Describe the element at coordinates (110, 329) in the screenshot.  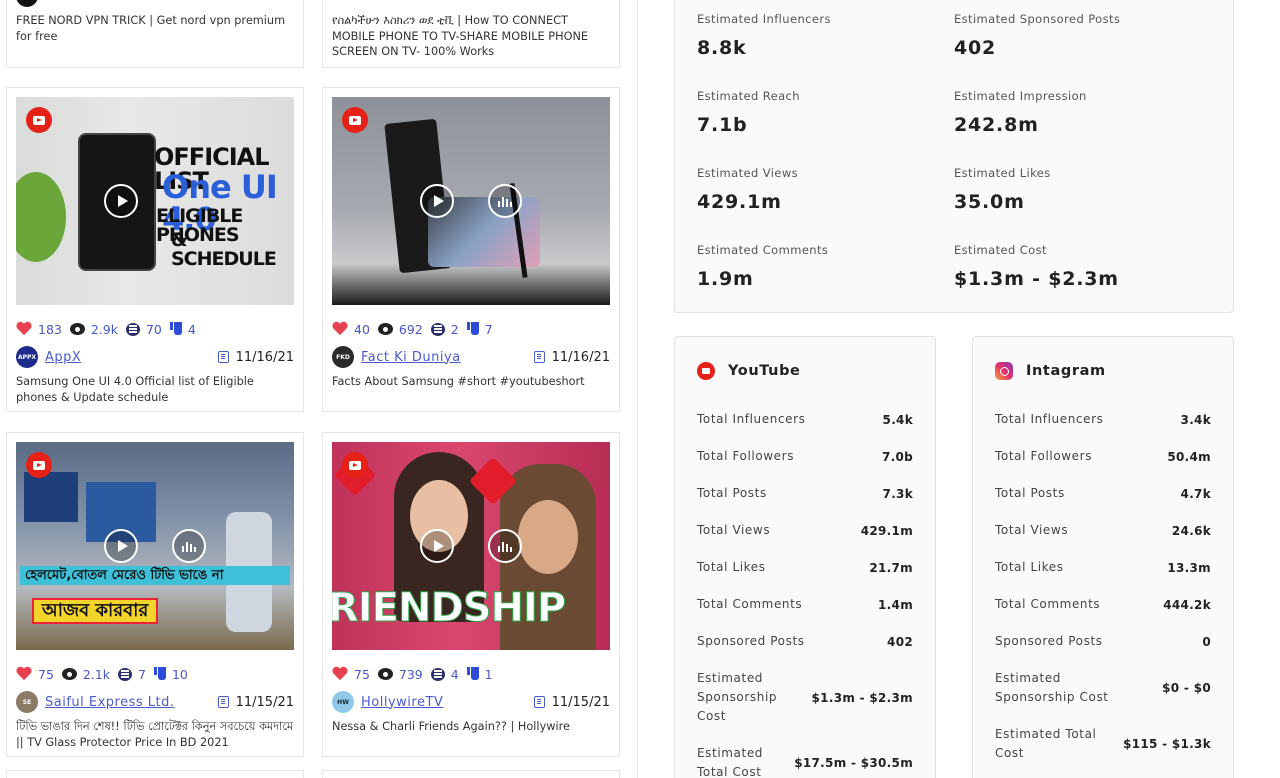
I see `engagement-stats: 183 2.9k 70 4` at that location.